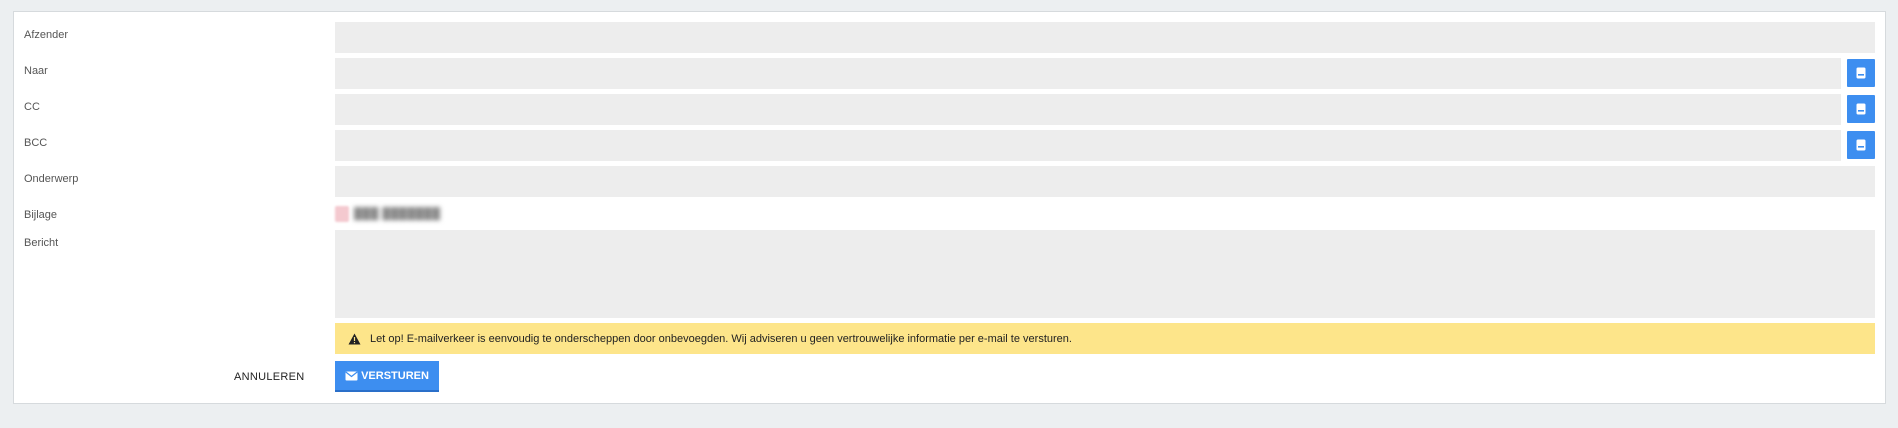 This screenshot has height=428, width=1898. I want to click on cc-label: CC, so click(32, 107).